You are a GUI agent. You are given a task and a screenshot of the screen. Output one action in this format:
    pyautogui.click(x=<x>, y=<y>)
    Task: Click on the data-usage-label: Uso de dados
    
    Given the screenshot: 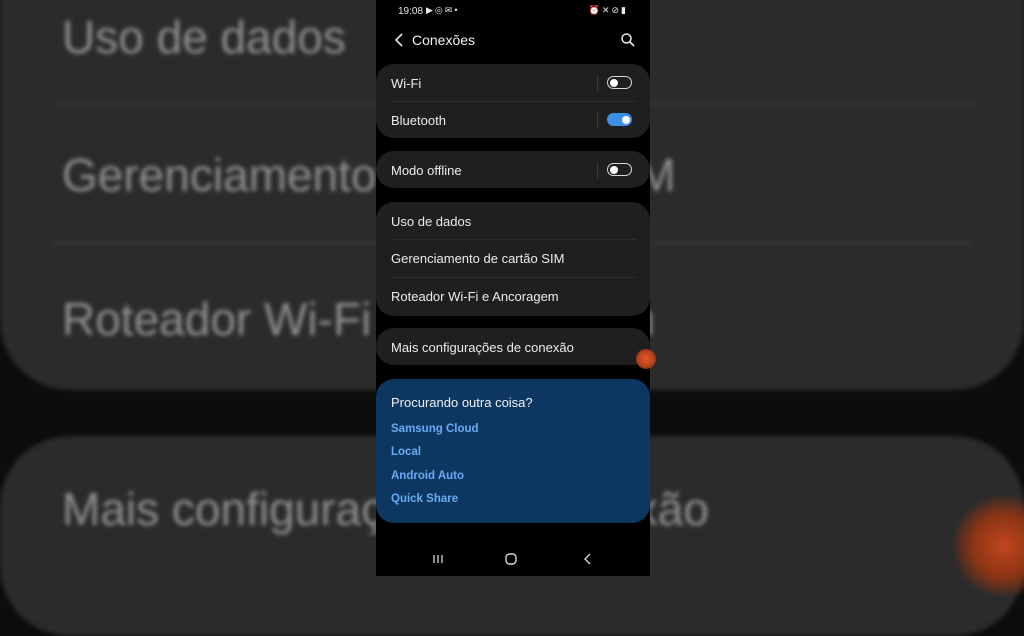 What is the action you would take?
    pyautogui.click(x=431, y=221)
    